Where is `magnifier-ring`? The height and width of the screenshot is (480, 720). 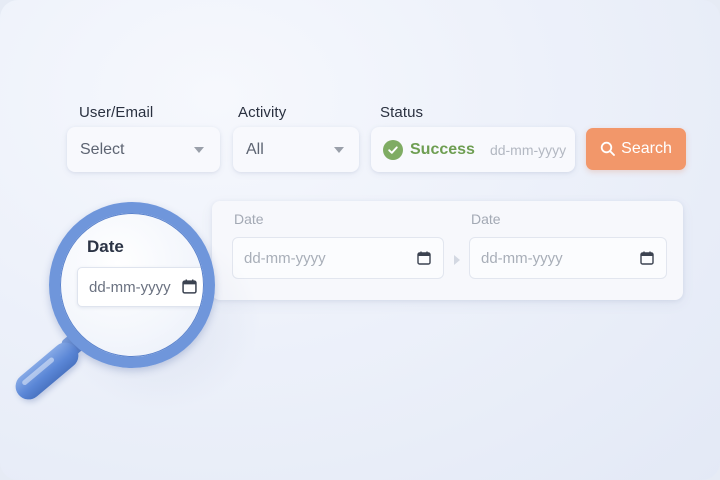
magnifier-ring is located at coordinates (132, 285).